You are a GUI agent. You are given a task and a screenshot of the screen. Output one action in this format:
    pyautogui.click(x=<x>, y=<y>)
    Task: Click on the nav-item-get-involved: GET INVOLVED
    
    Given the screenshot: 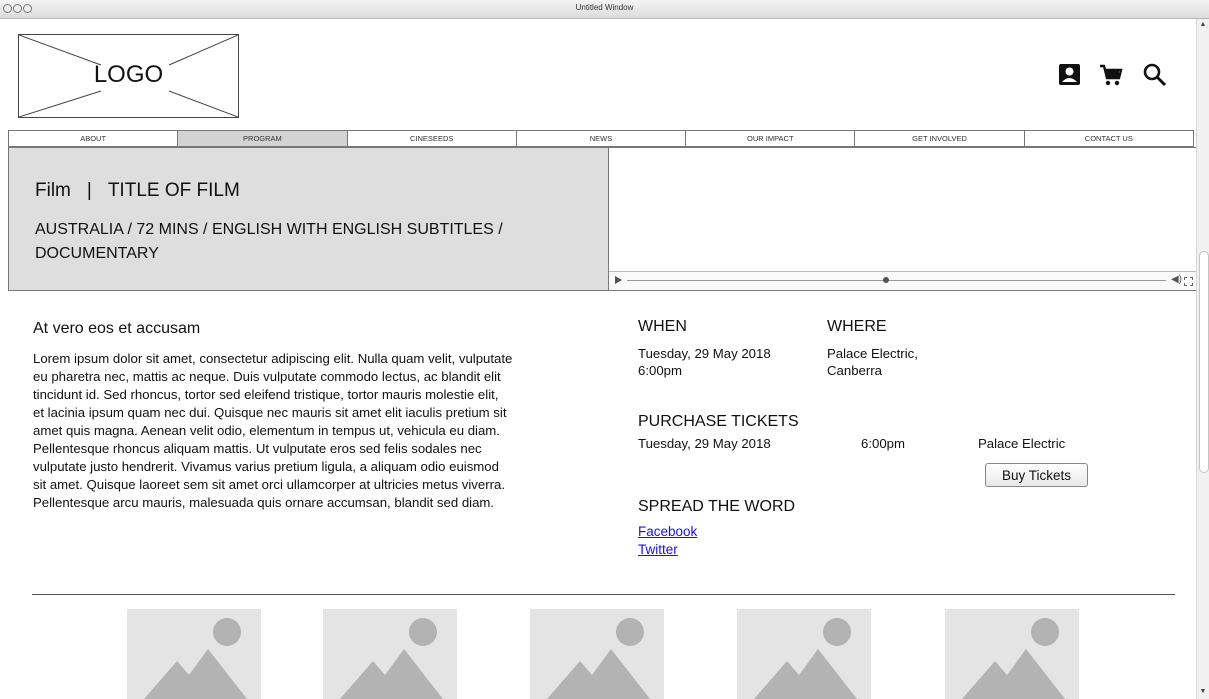 What is the action you would take?
    pyautogui.click(x=940, y=138)
    